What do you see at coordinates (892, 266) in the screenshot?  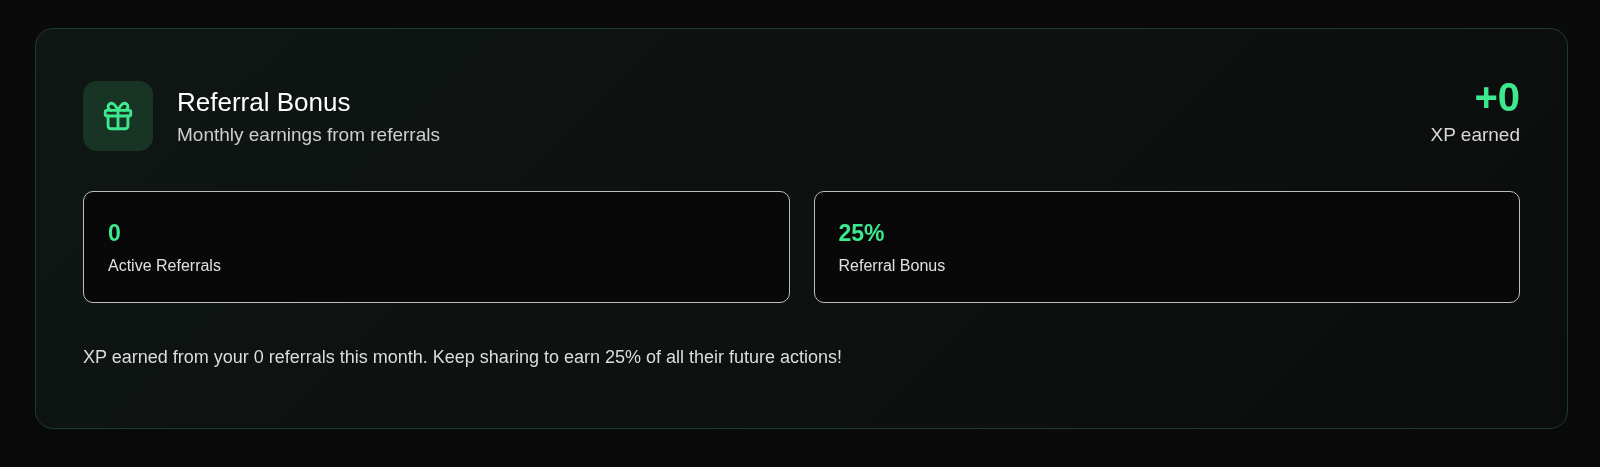 I see `stat-label: Referral Bonus` at bounding box center [892, 266].